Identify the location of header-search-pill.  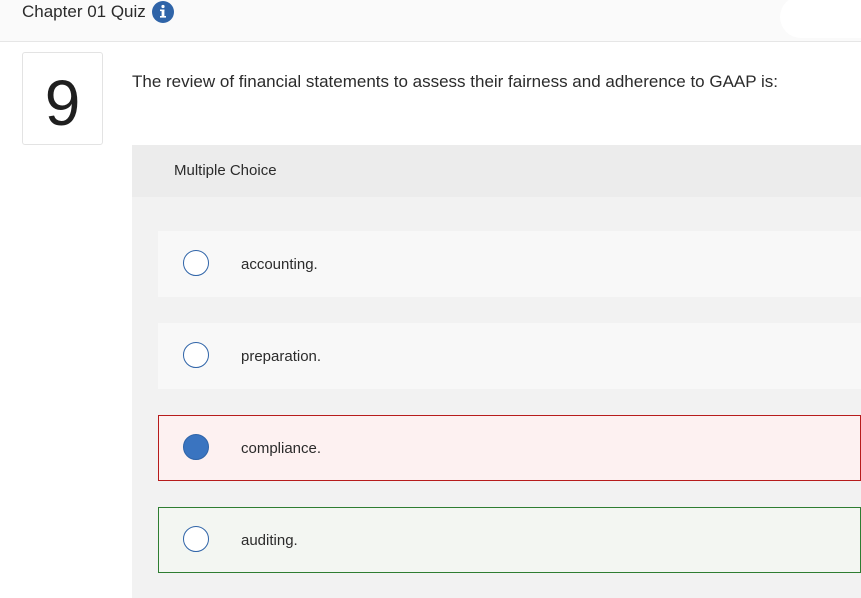
(820, 19).